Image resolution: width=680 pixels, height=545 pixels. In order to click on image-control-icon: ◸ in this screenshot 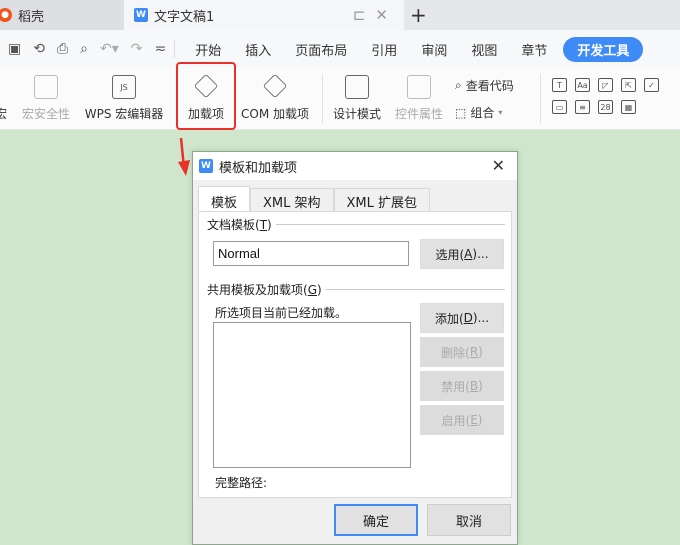, I will do `click(605, 85)`.